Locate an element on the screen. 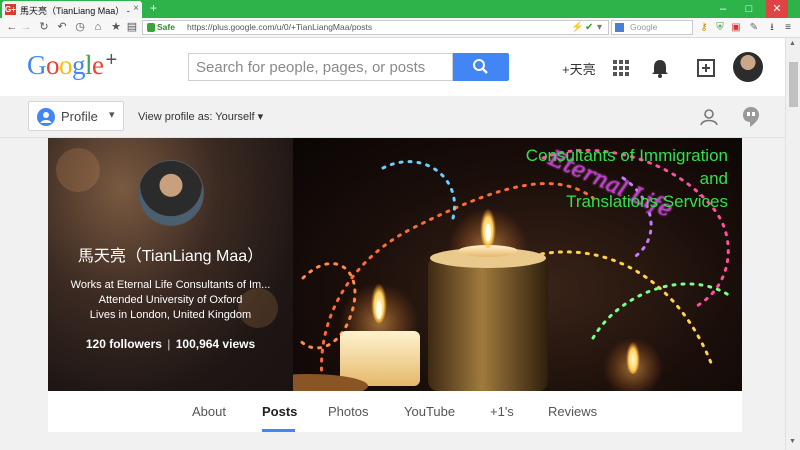 The width and height of the screenshot is (800, 450). browser-search-box: Google is located at coordinates (652, 27).